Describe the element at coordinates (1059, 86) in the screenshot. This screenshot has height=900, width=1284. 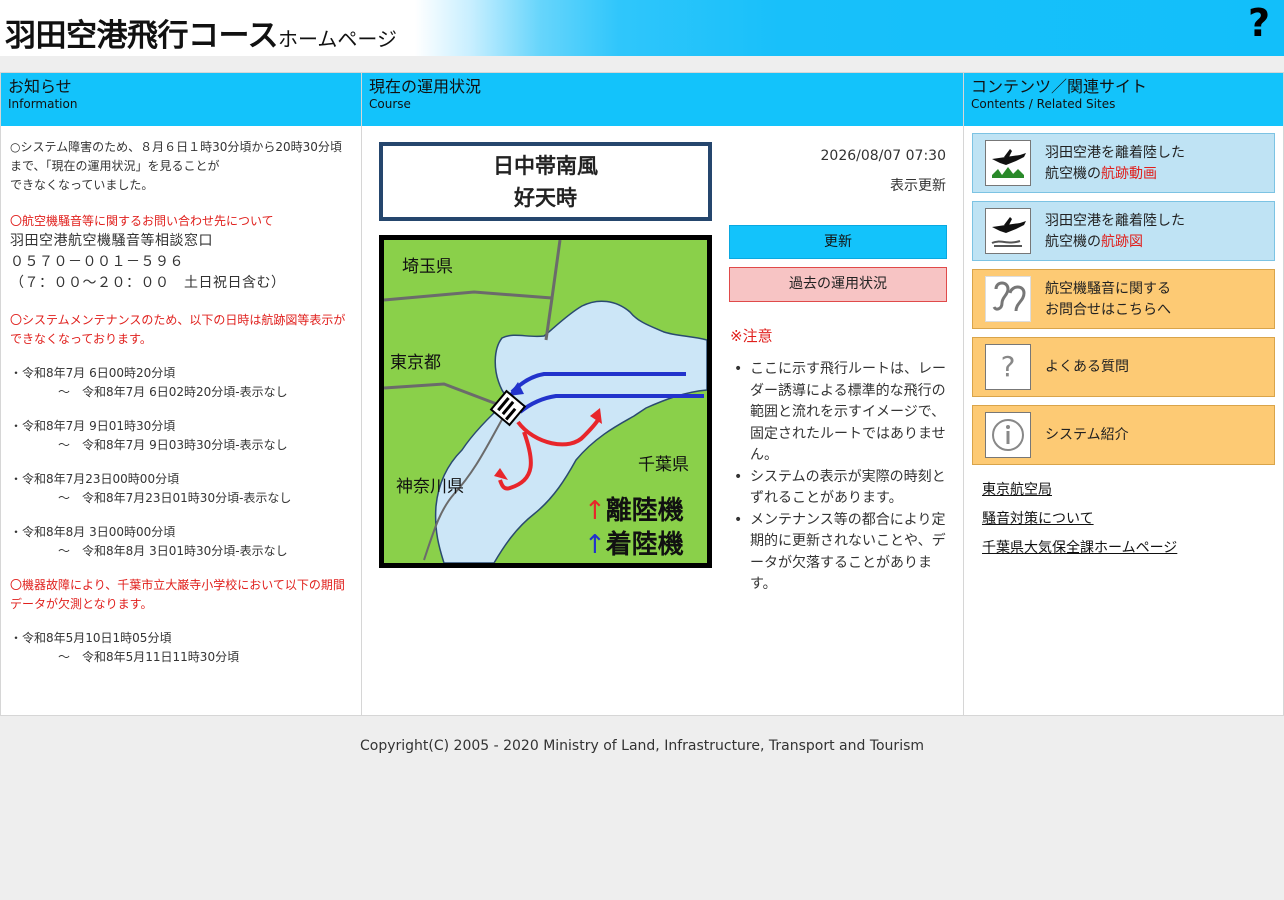
I see `related-title: コンテンツ／関連サイト` at that location.